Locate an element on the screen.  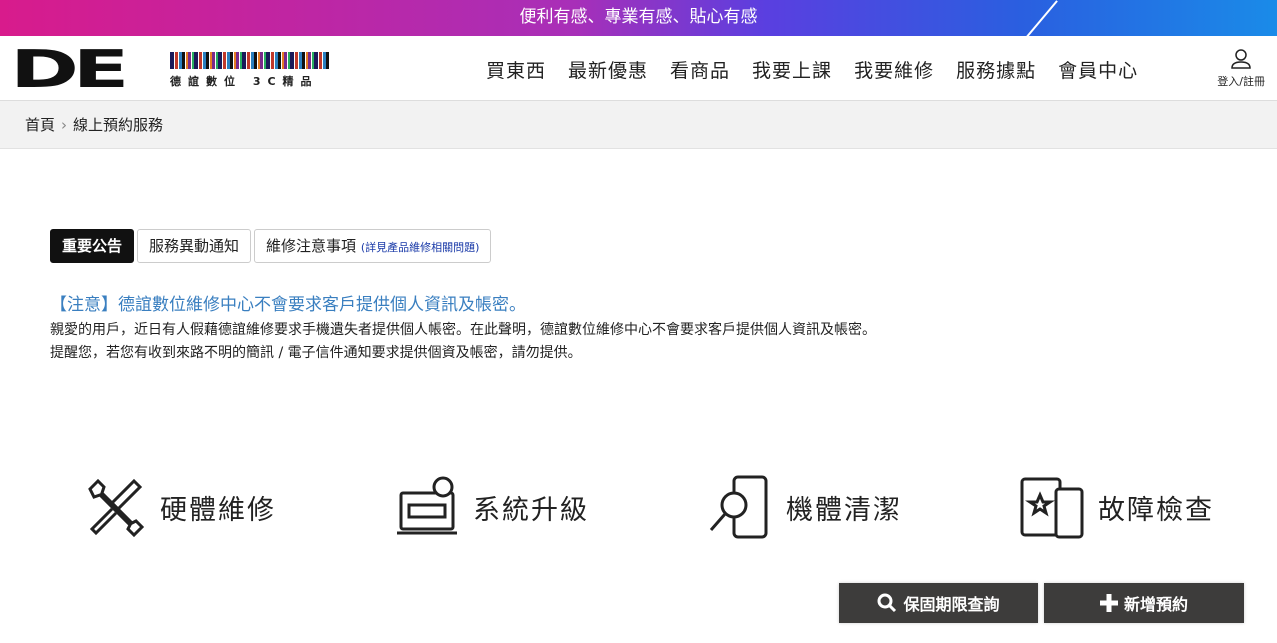
laptop-sync-icon is located at coordinates (427, 505).